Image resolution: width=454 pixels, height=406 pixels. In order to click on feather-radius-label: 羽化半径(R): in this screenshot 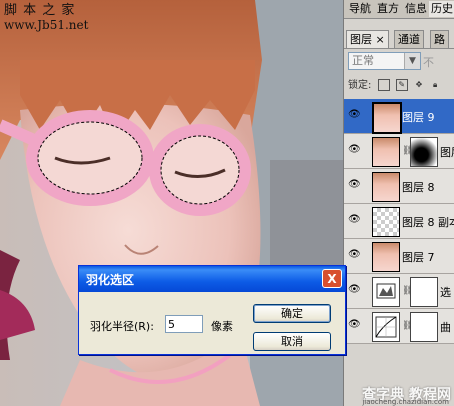, I will do `click(122, 326)`.